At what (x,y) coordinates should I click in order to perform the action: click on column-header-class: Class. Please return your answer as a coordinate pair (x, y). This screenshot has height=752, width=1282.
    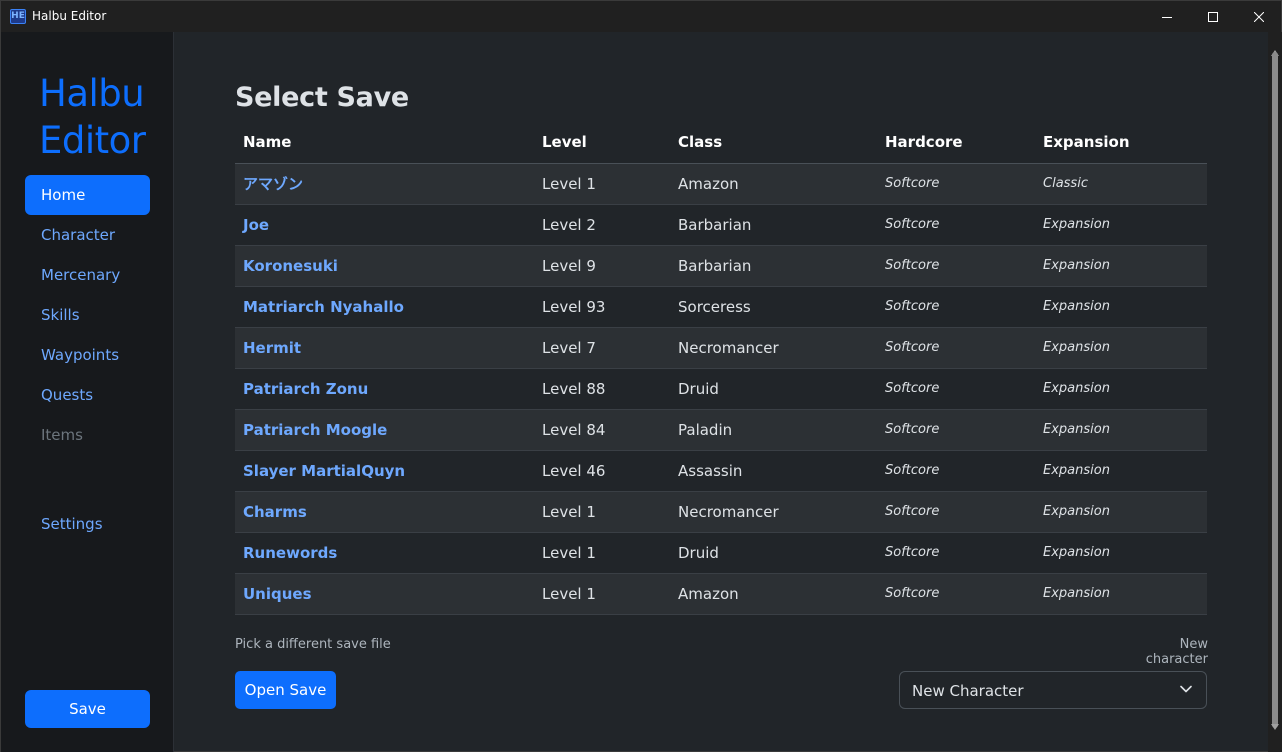
    Looking at the image, I should click on (773, 143).